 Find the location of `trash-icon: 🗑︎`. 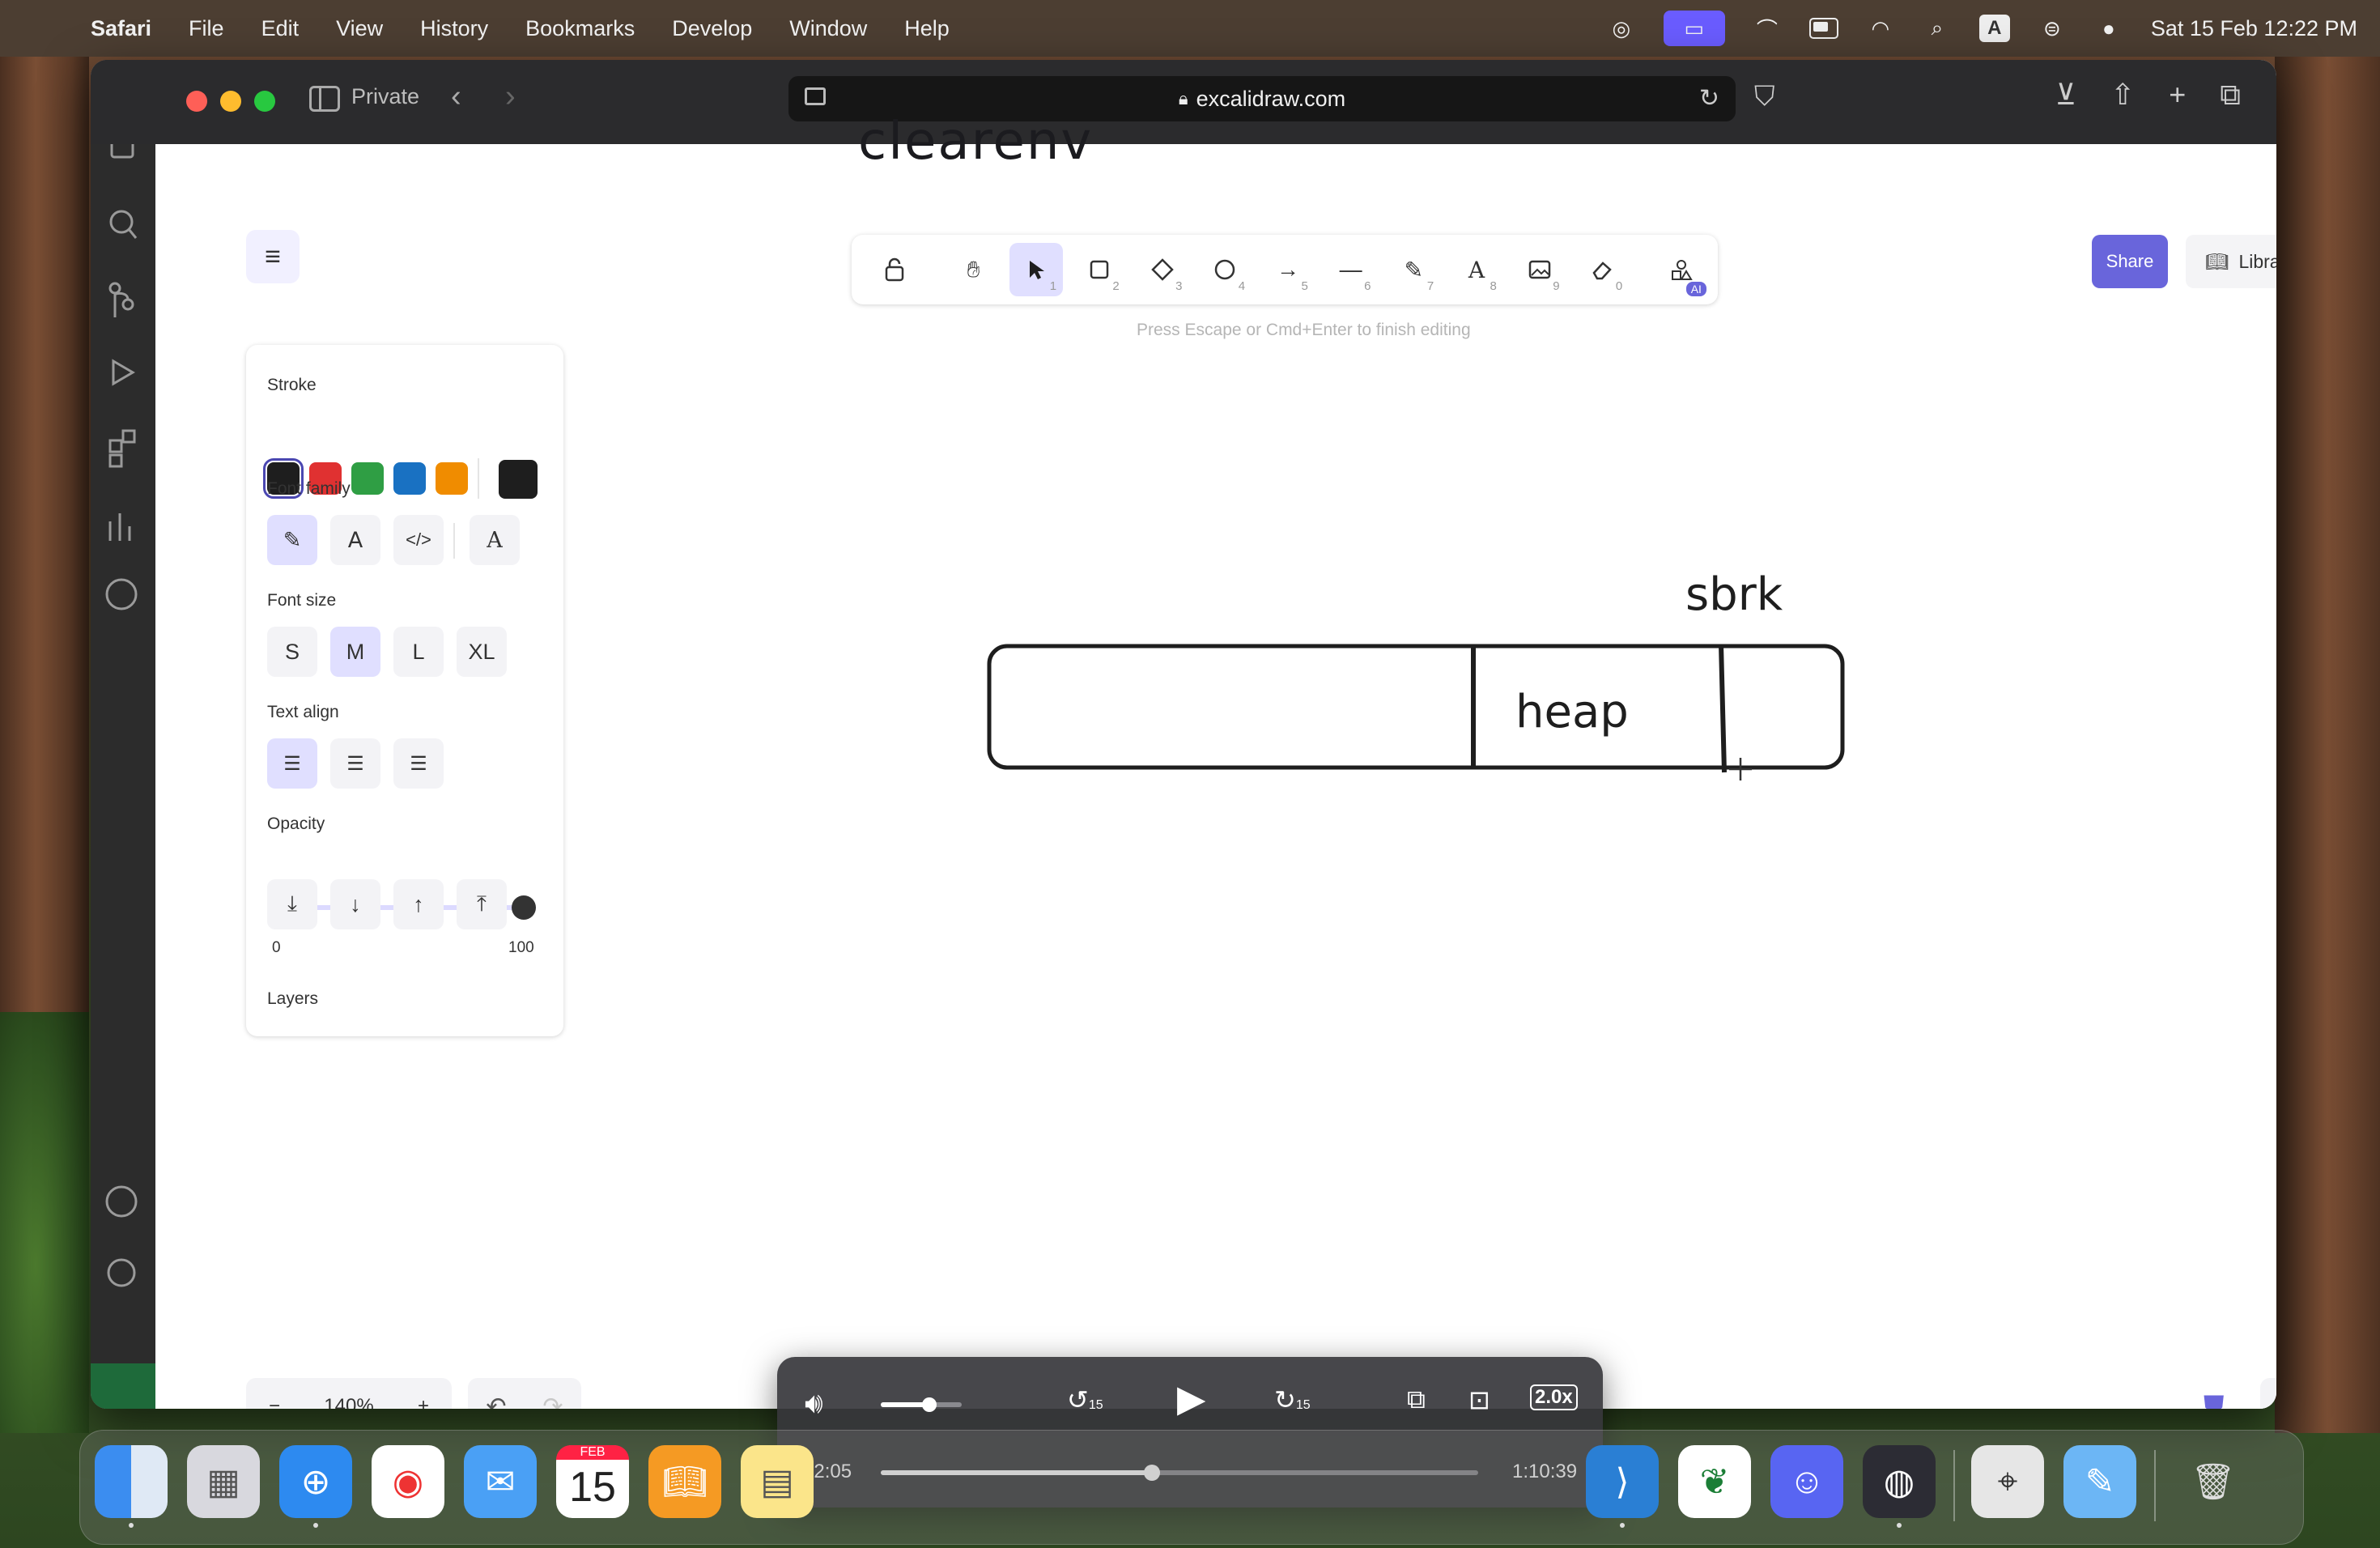

trash-icon: 🗑︎ is located at coordinates (2213, 1481).